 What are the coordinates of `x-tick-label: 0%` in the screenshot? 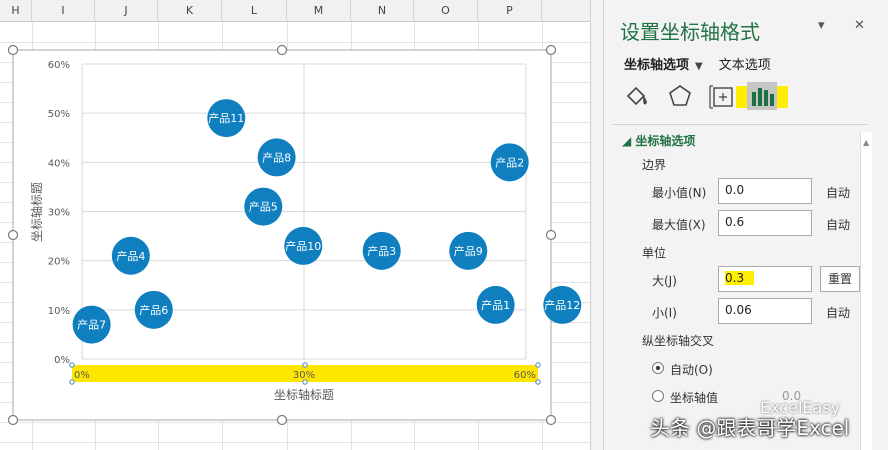 It's located at (82, 375).